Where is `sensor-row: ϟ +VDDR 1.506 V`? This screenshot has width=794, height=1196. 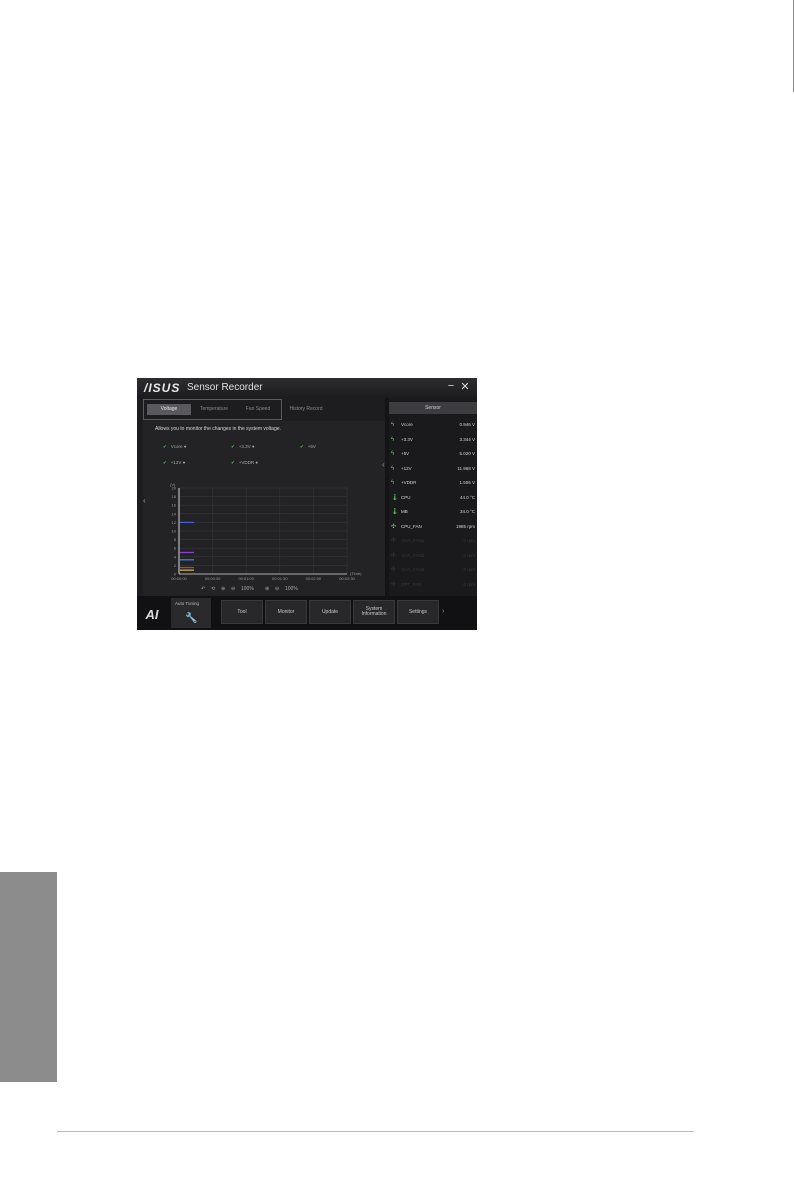 sensor-row: ϟ +VDDR 1.506 V is located at coordinates (433, 483).